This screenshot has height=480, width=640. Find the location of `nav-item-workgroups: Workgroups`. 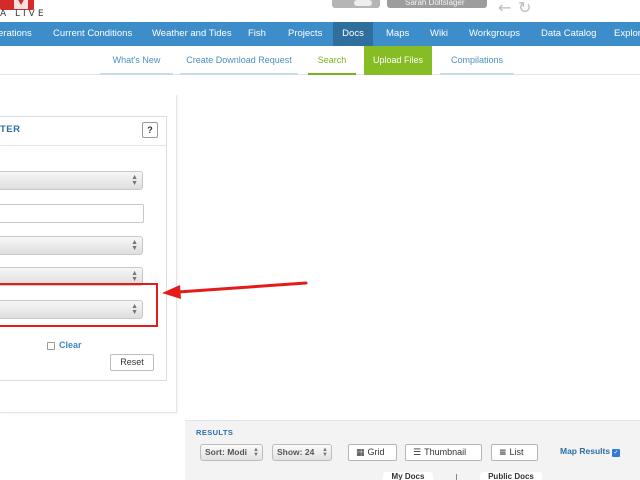

nav-item-workgroups: Workgroups is located at coordinates (499, 34).